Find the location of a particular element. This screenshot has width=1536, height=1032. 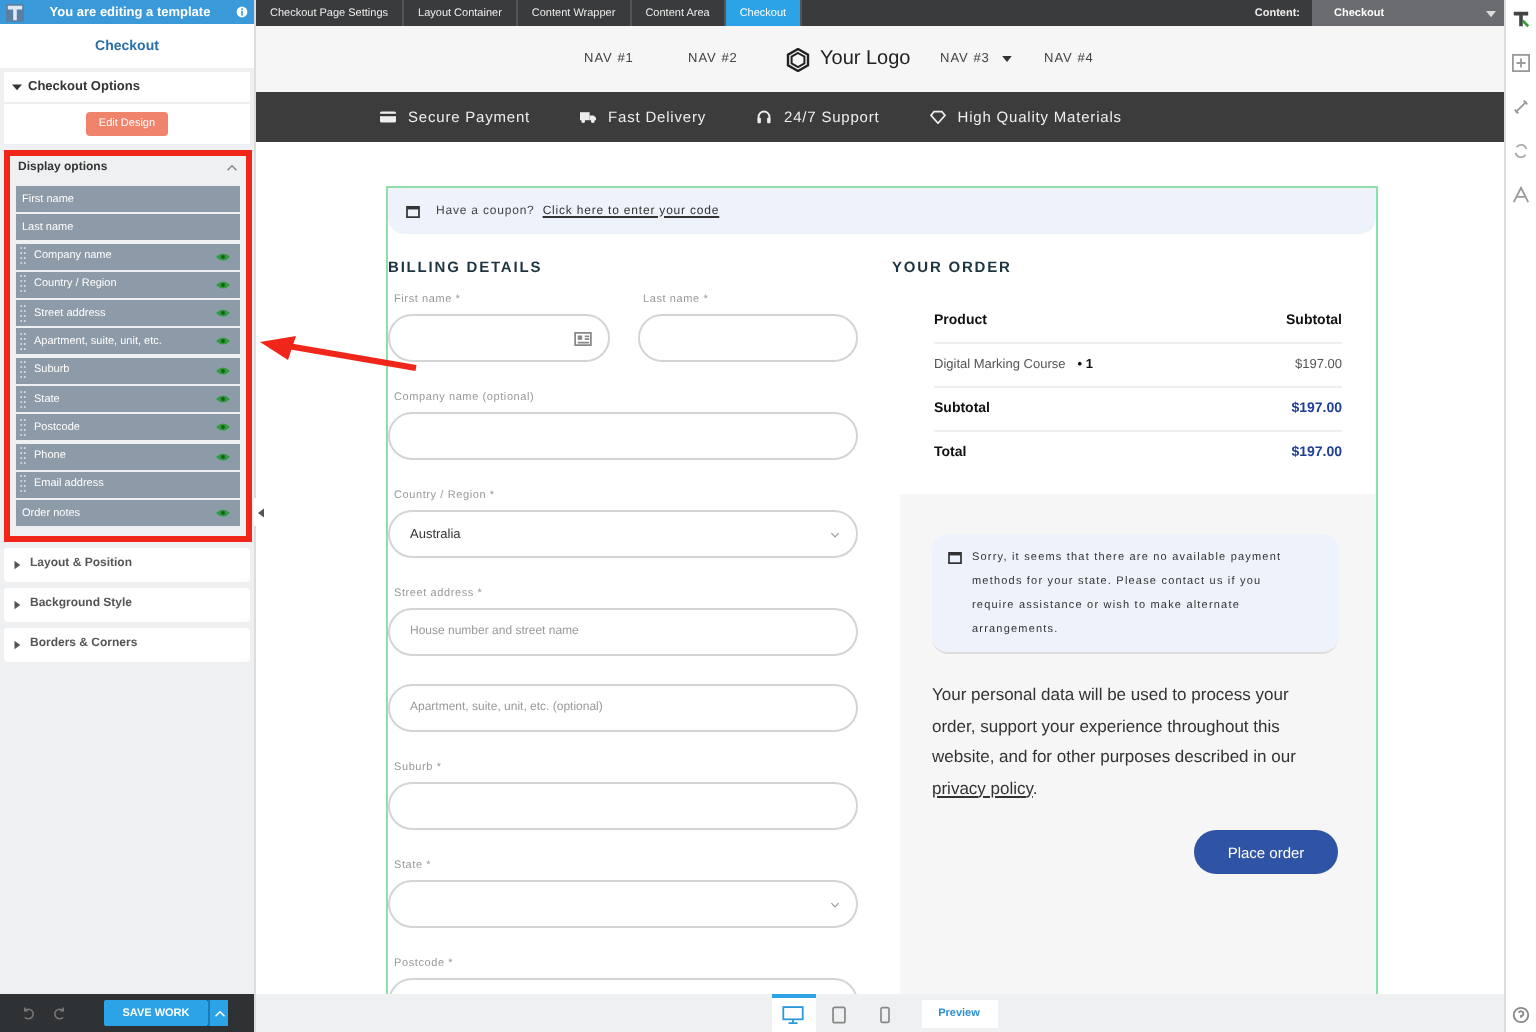

device-button is located at coordinates (793, 1013).